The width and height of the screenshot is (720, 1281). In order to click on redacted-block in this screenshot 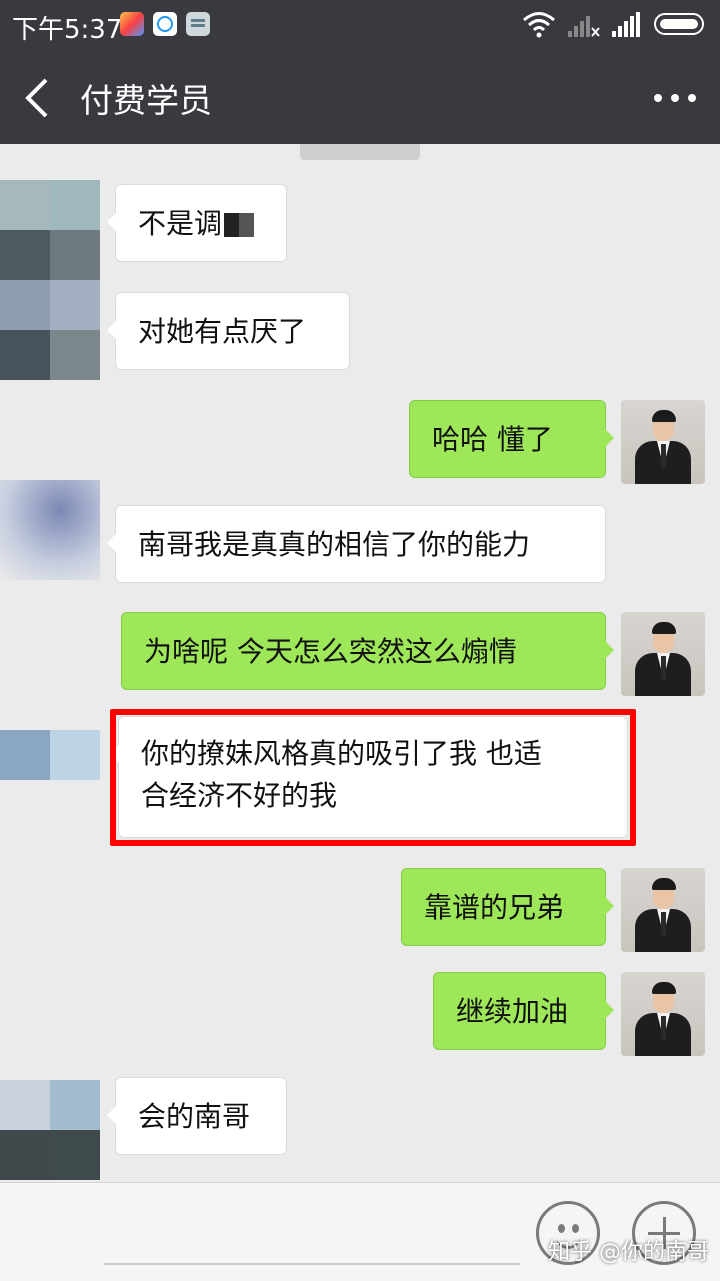, I will do `click(239, 225)`.